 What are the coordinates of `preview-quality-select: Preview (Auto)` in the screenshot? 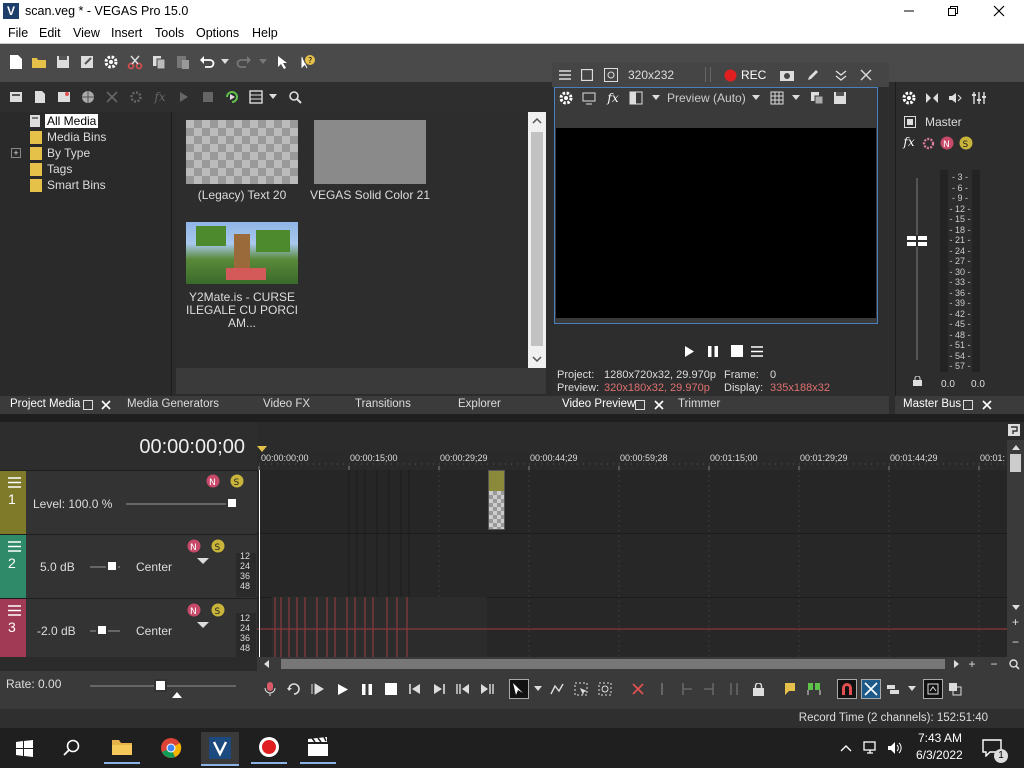 It's located at (706, 98).